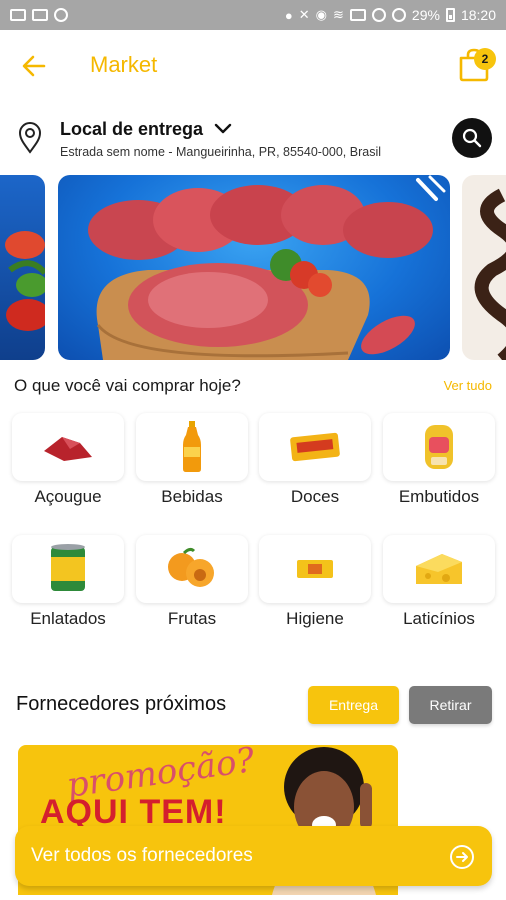 This screenshot has width=506, height=900. Describe the element at coordinates (353, 705) in the screenshot. I see `delivery-filter-button: Entrega` at that location.